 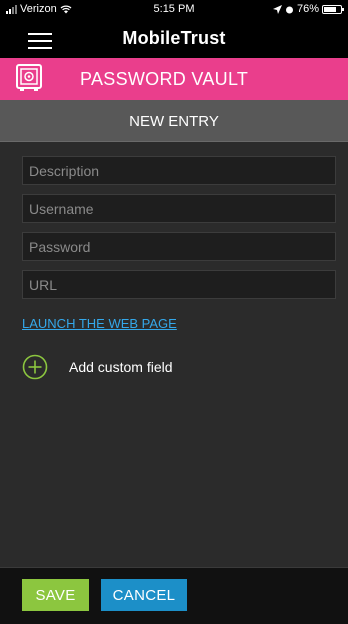 I want to click on add-custom-field-button: Add custom field, so click(x=97, y=367).